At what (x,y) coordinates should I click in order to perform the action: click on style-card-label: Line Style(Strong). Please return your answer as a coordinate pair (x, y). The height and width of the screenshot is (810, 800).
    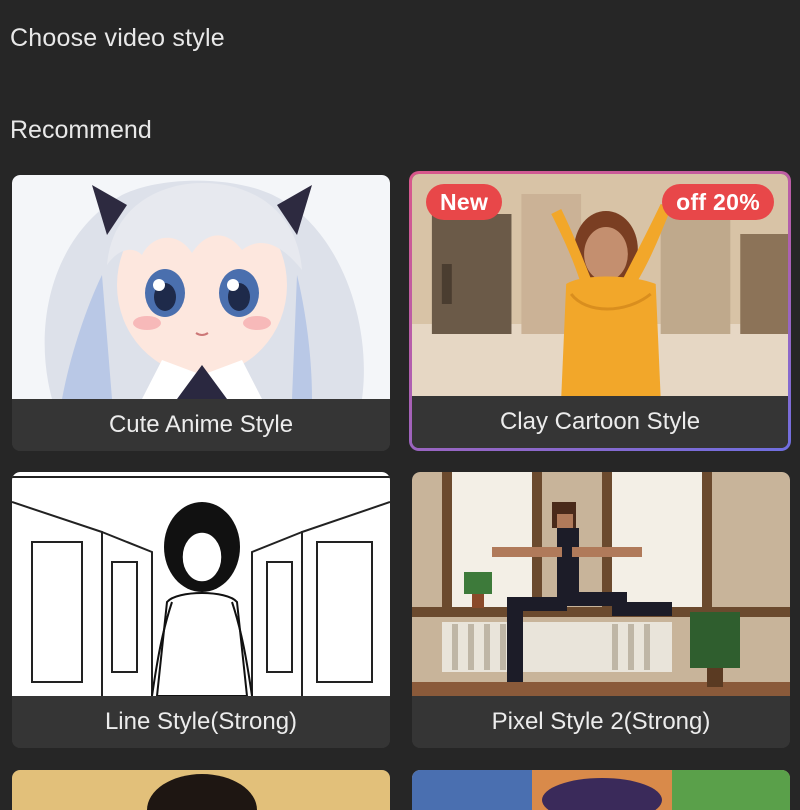
    Looking at the image, I should click on (201, 722).